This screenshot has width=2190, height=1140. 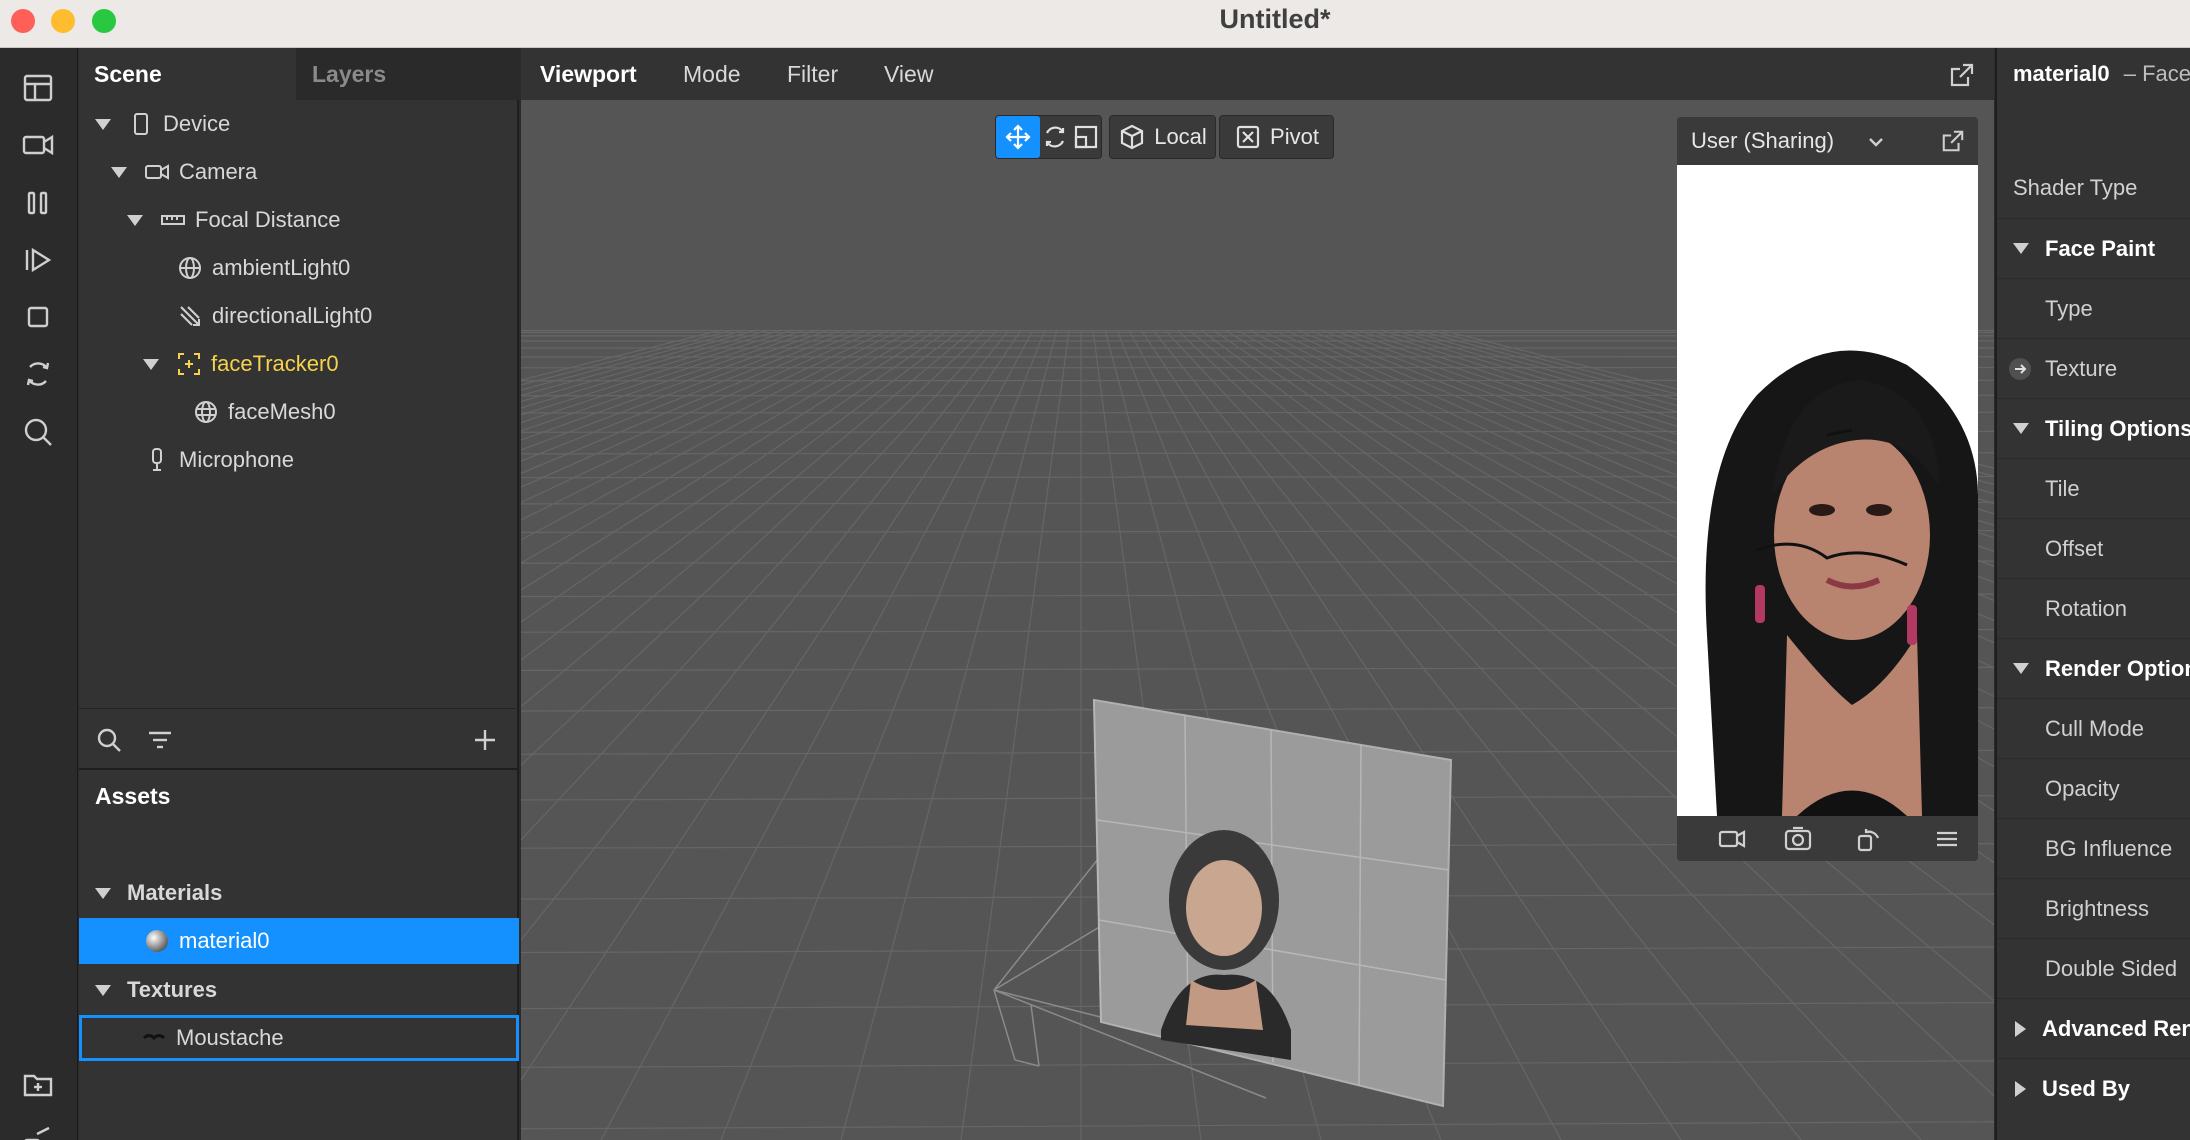 What do you see at coordinates (38, 1084) in the screenshot?
I see `add-folder-icon` at bounding box center [38, 1084].